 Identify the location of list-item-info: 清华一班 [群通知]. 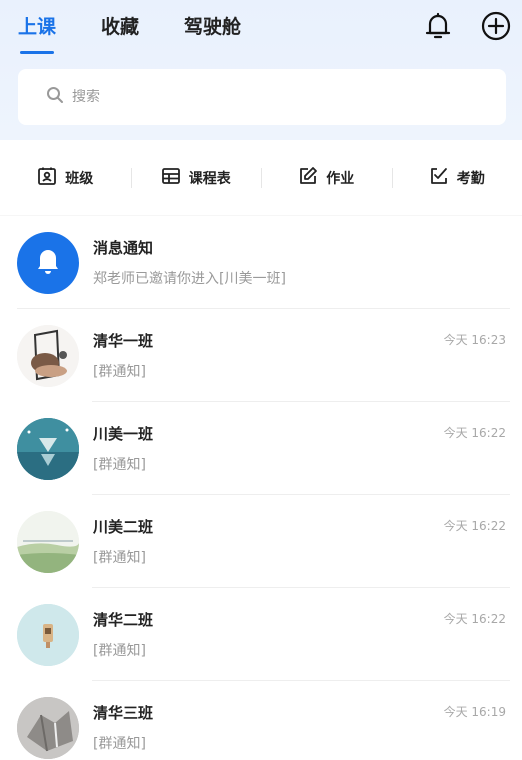
(123, 355).